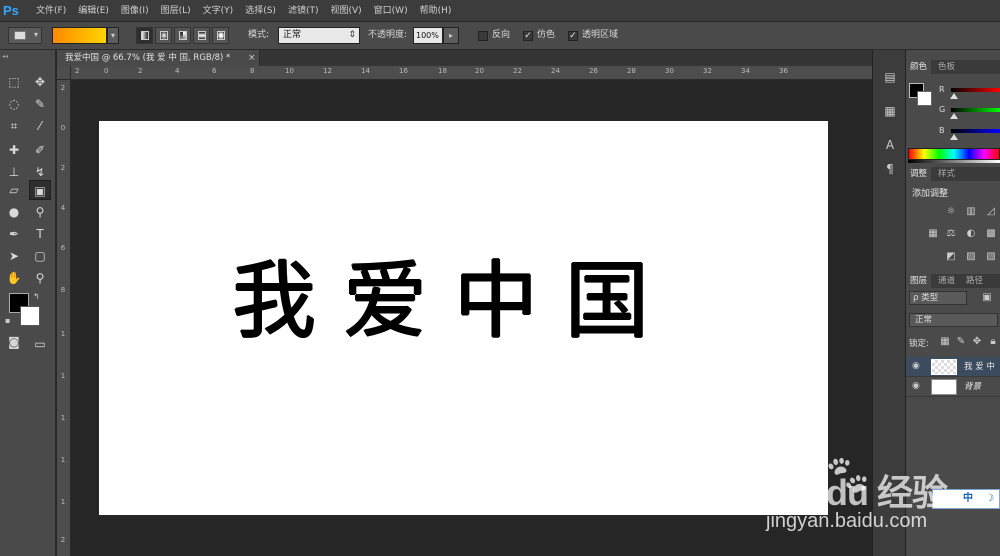  I want to click on pen-tool-icon: ✒, so click(14, 234).